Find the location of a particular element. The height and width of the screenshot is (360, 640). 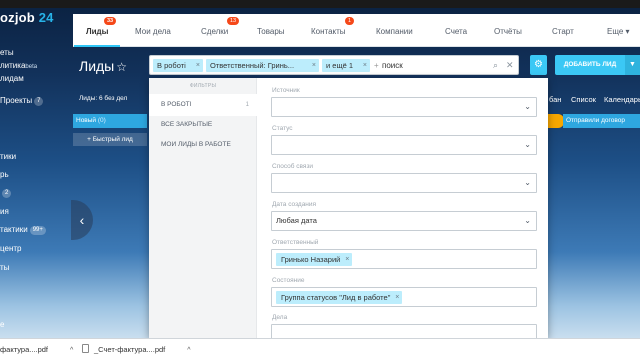

field-label-created-date: Дата создания is located at coordinates (294, 204).